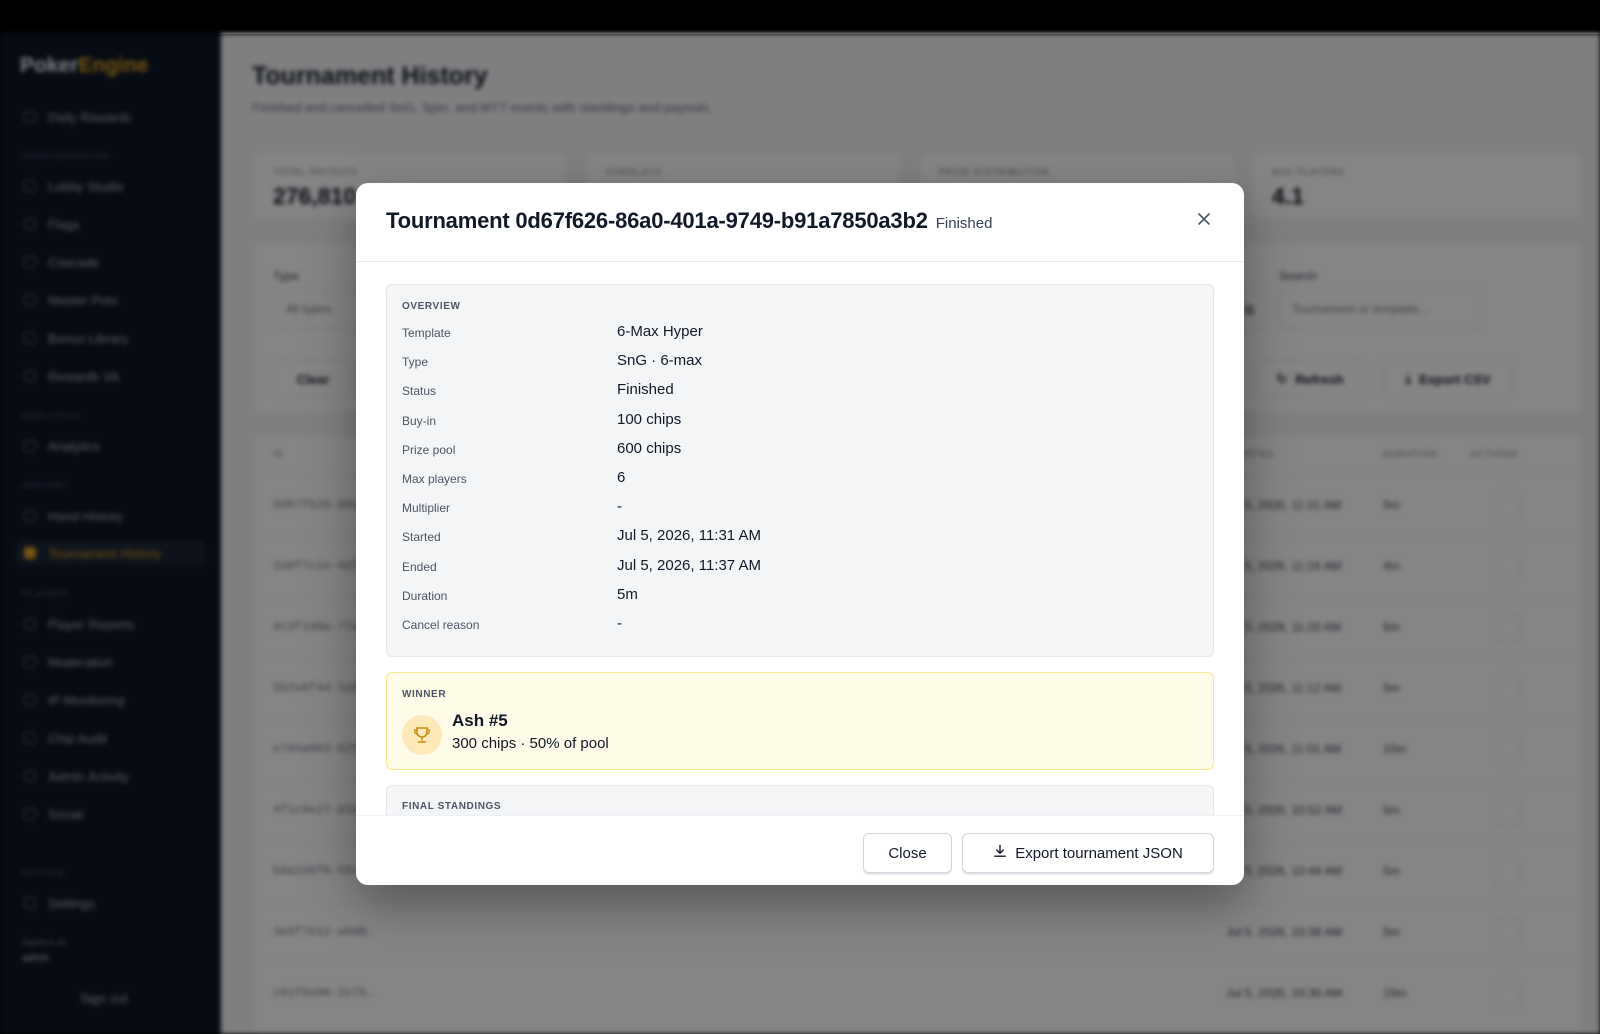 This screenshot has height=1034, width=1600. What do you see at coordinates (797, 478) in the screenshot?
I see `overview-row: Max players 6` at bounding box center [797, 478].